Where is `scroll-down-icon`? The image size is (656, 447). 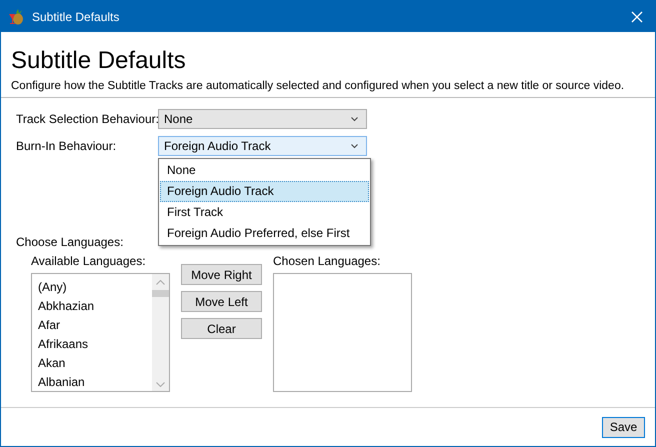
scroll-down-icon is located at coordinates (160, 384).